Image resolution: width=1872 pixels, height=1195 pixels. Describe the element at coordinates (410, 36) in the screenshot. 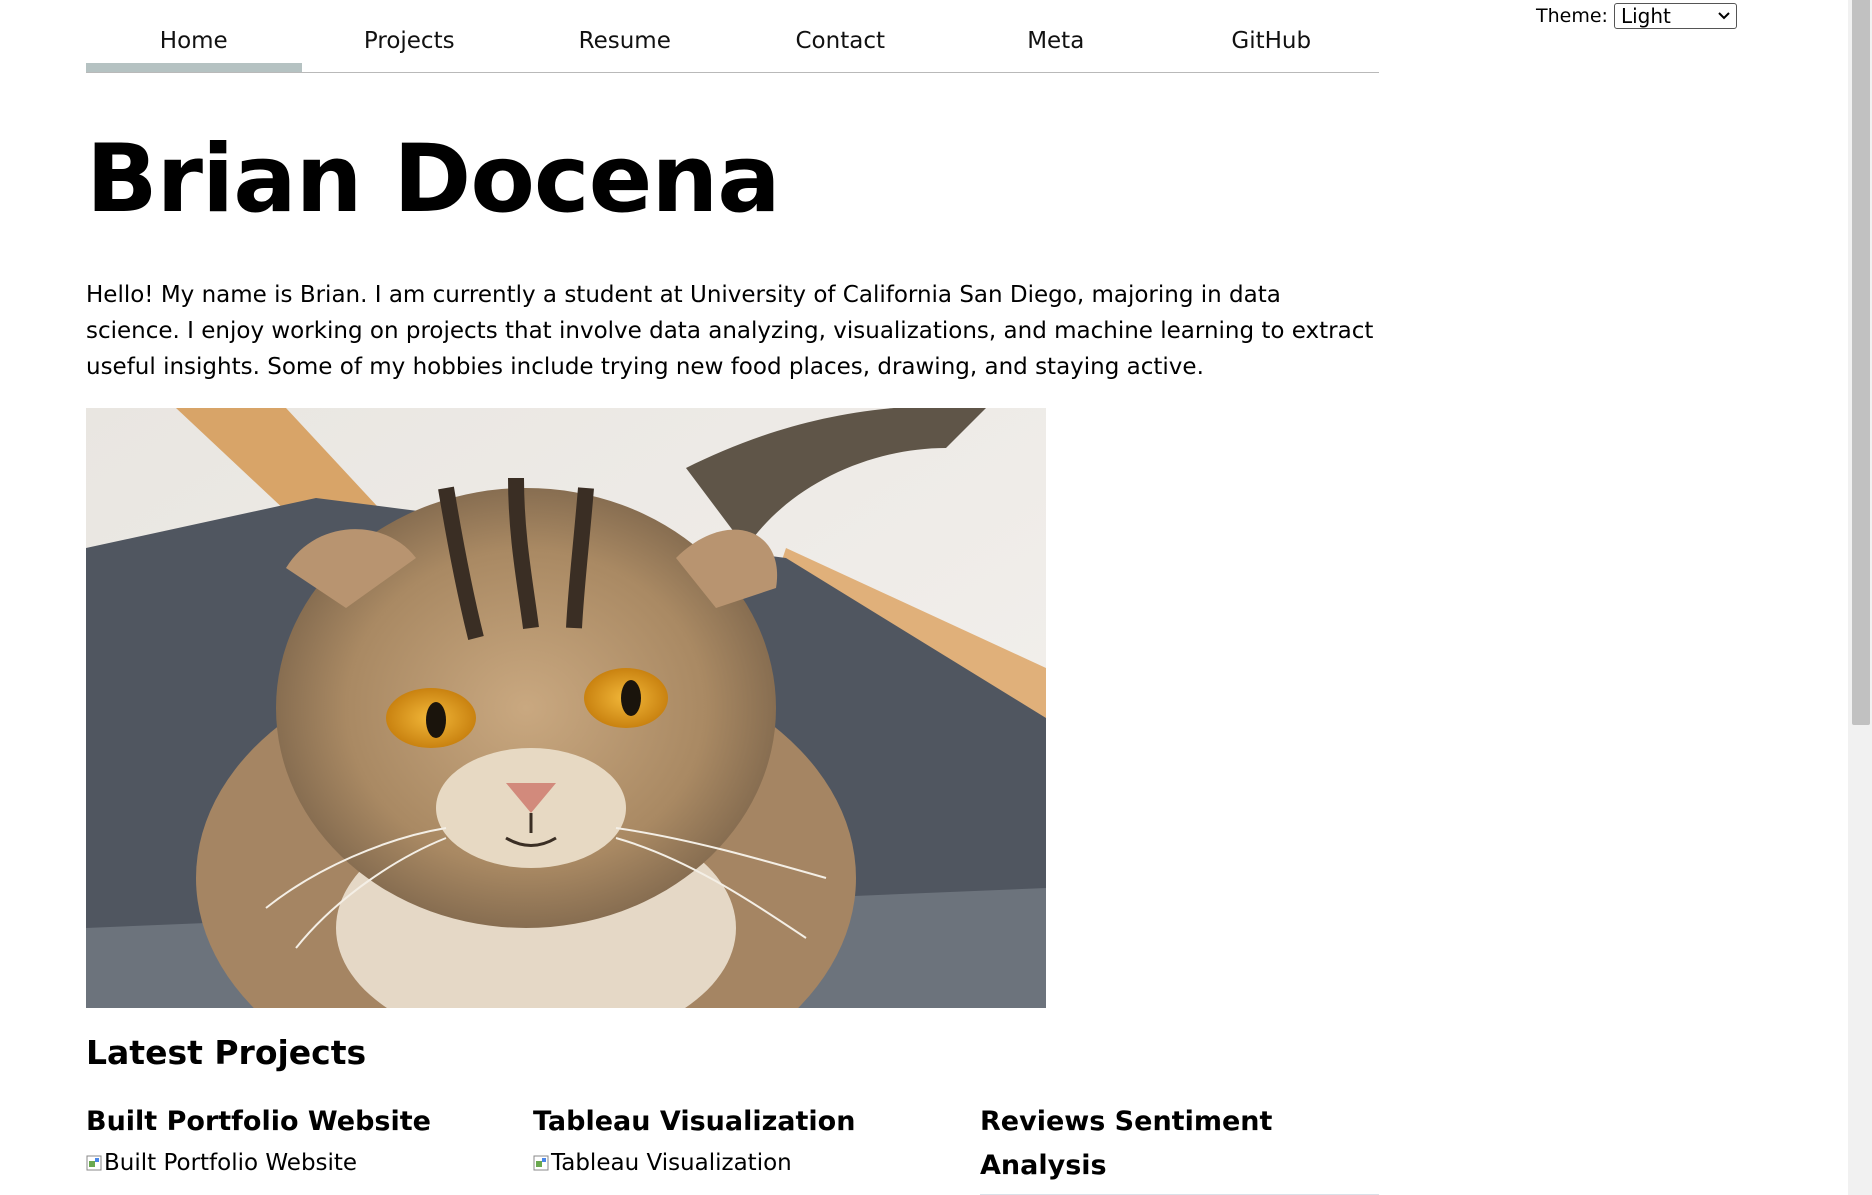

I see `nav-item-projects: Projects` at that location.